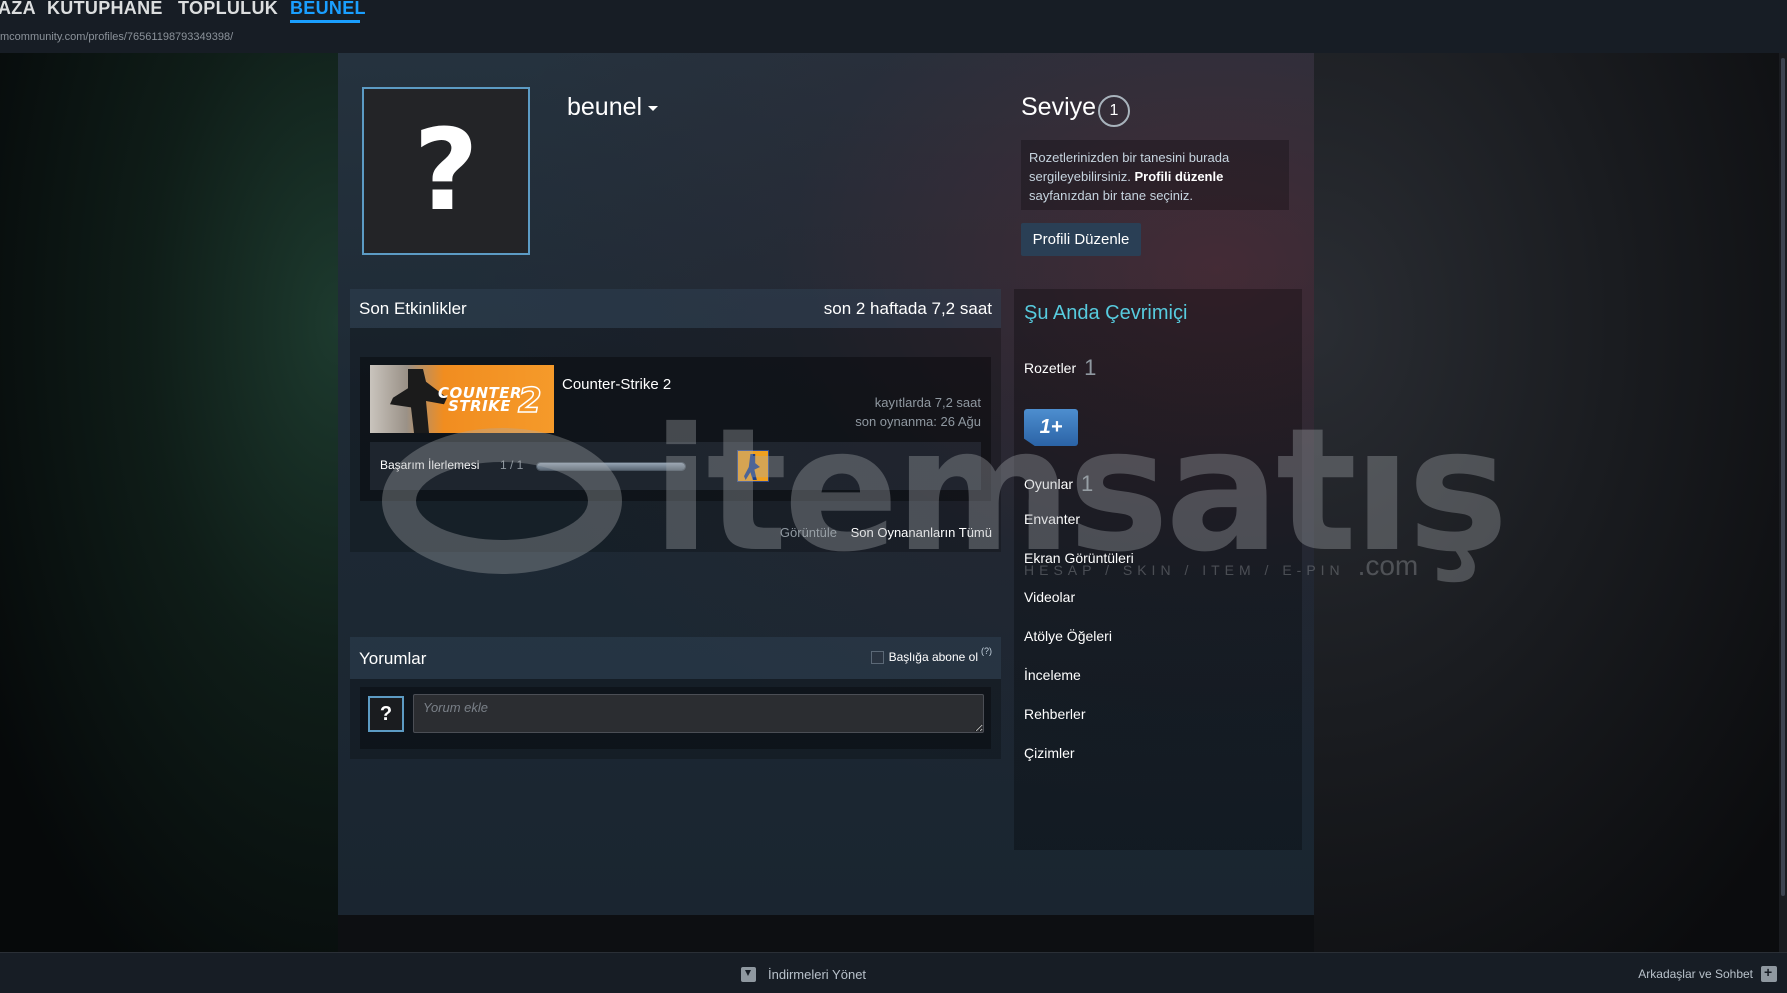 This screenshot has width=1787, height=993. I want to click on profile-username: beunel, so click(613, 107).